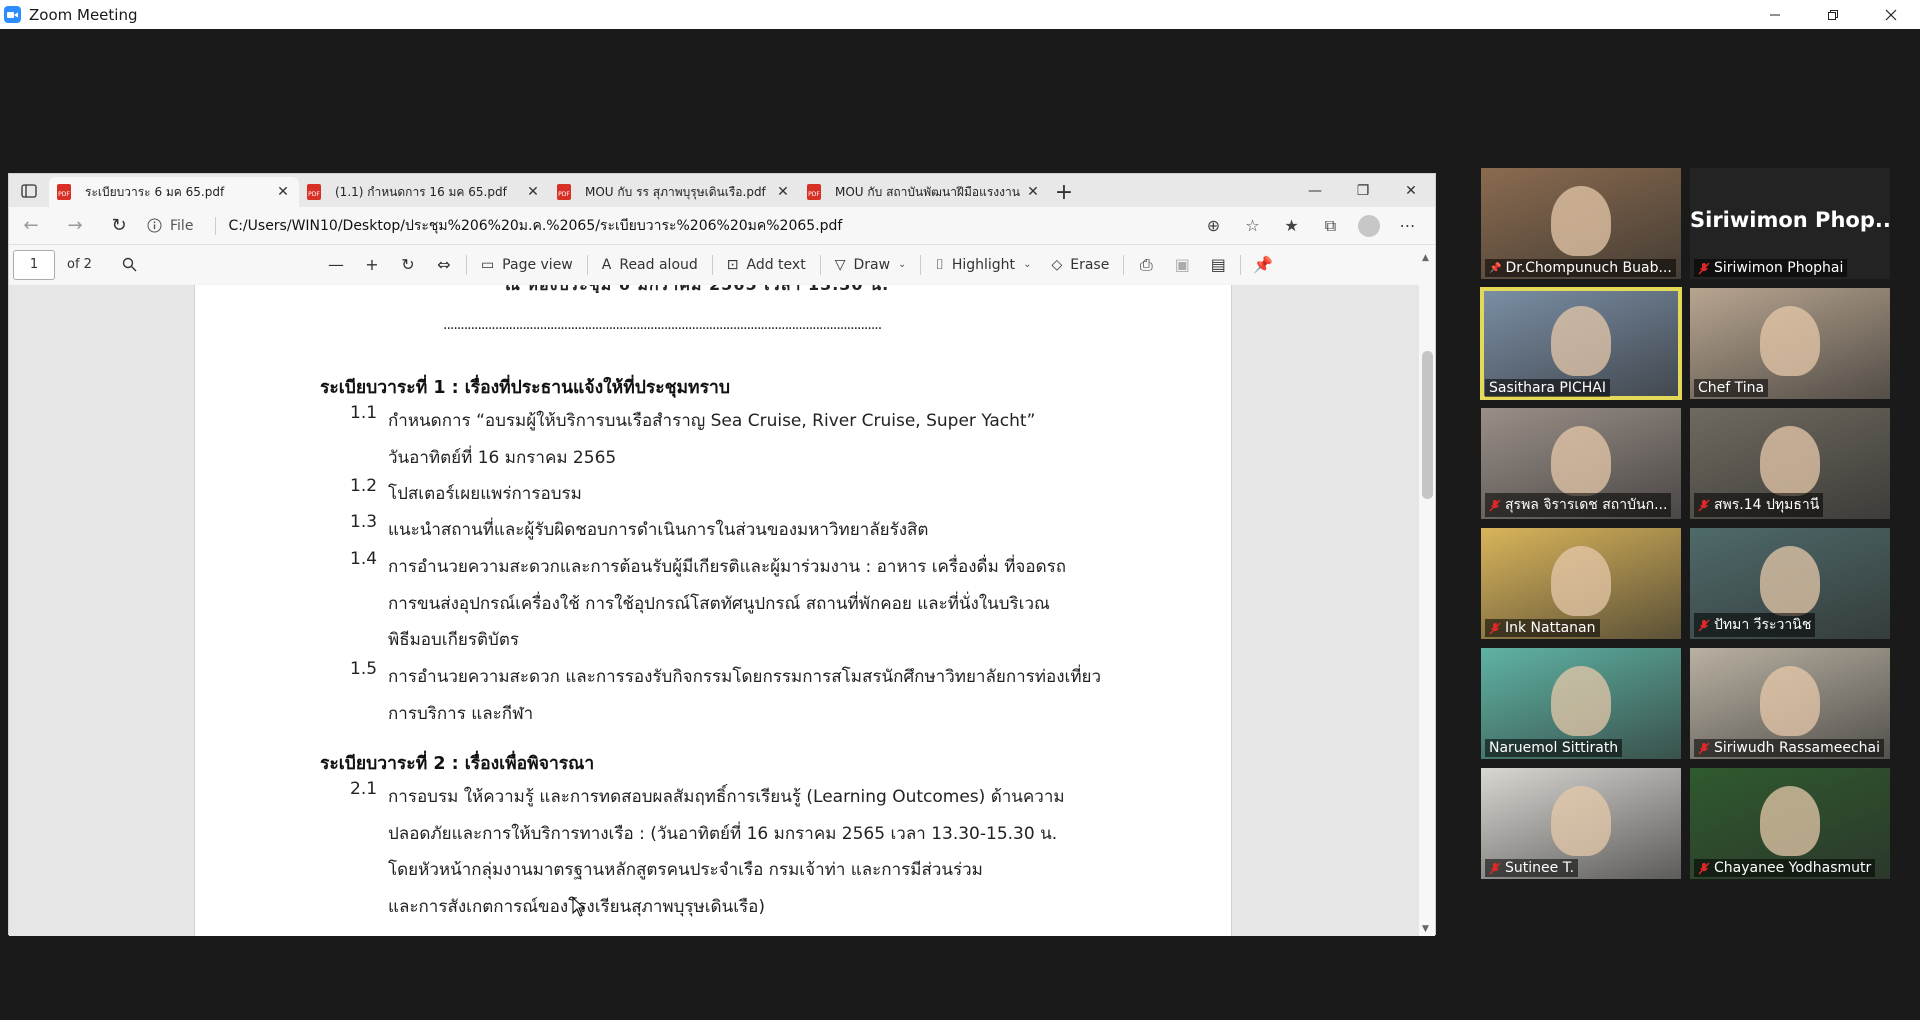 The image size is (1920, 1020). What do you see at coordinates (182, 225) in the screenshot?
I see `file-label: File` at bounding box center [182, 225].